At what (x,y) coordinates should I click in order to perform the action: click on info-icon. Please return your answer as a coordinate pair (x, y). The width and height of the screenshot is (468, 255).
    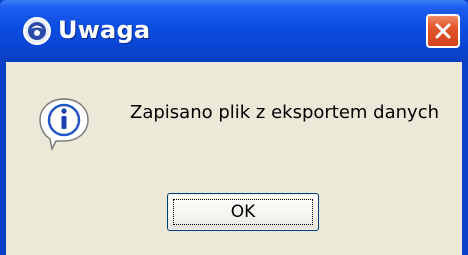
    Looking at the image, I should click on (64, 123).